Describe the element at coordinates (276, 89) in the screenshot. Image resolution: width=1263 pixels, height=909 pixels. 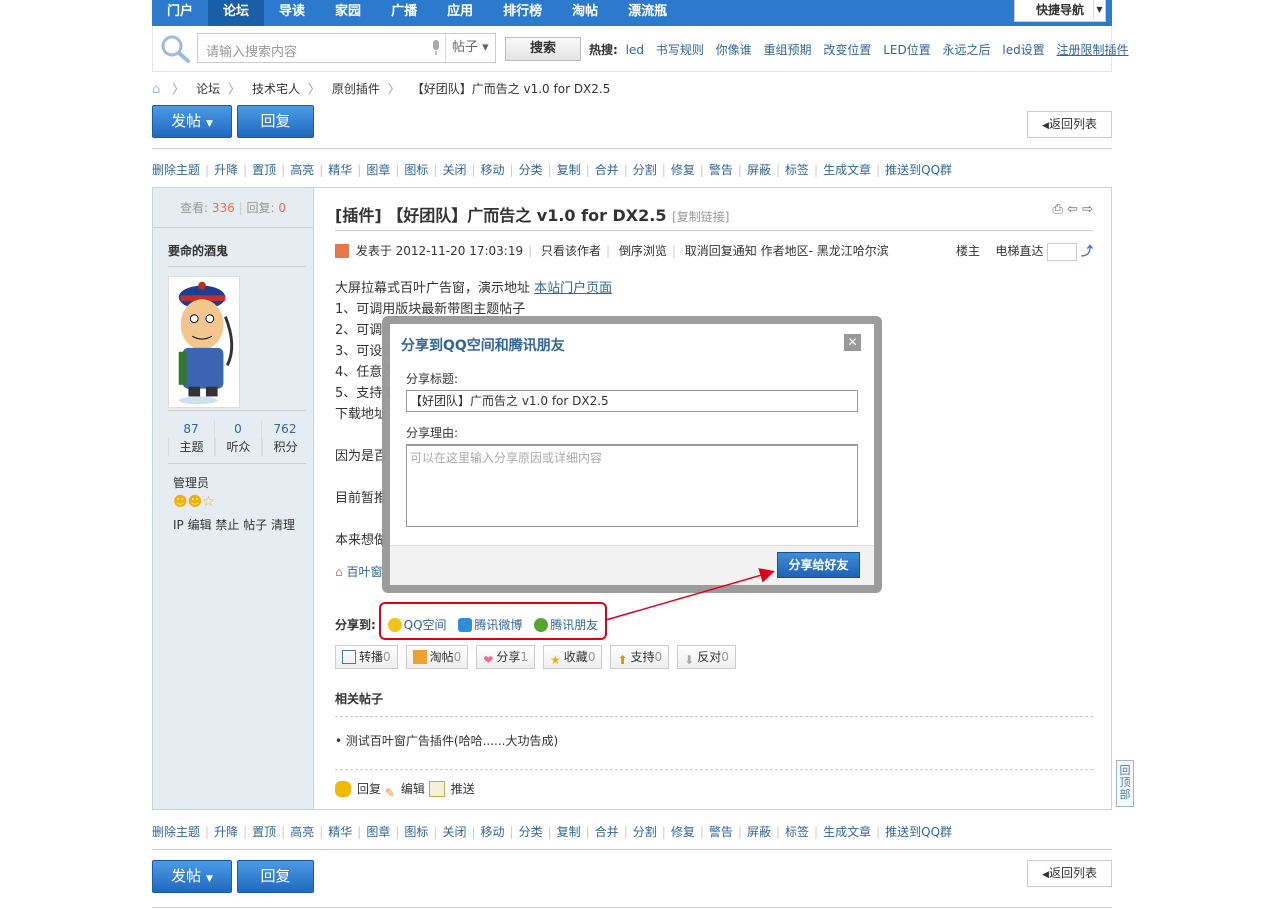
I see `breadcrumb-category: 技术宅人` at that location.